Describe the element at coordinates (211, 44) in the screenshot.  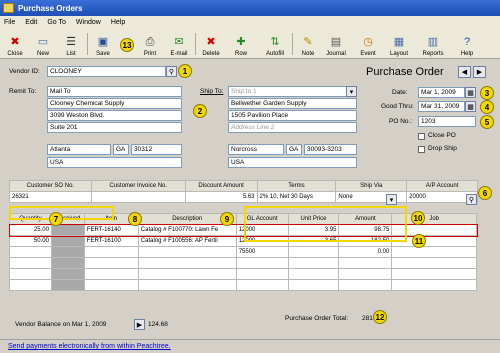
I see `delete-button: ✖ Delete` at that location.